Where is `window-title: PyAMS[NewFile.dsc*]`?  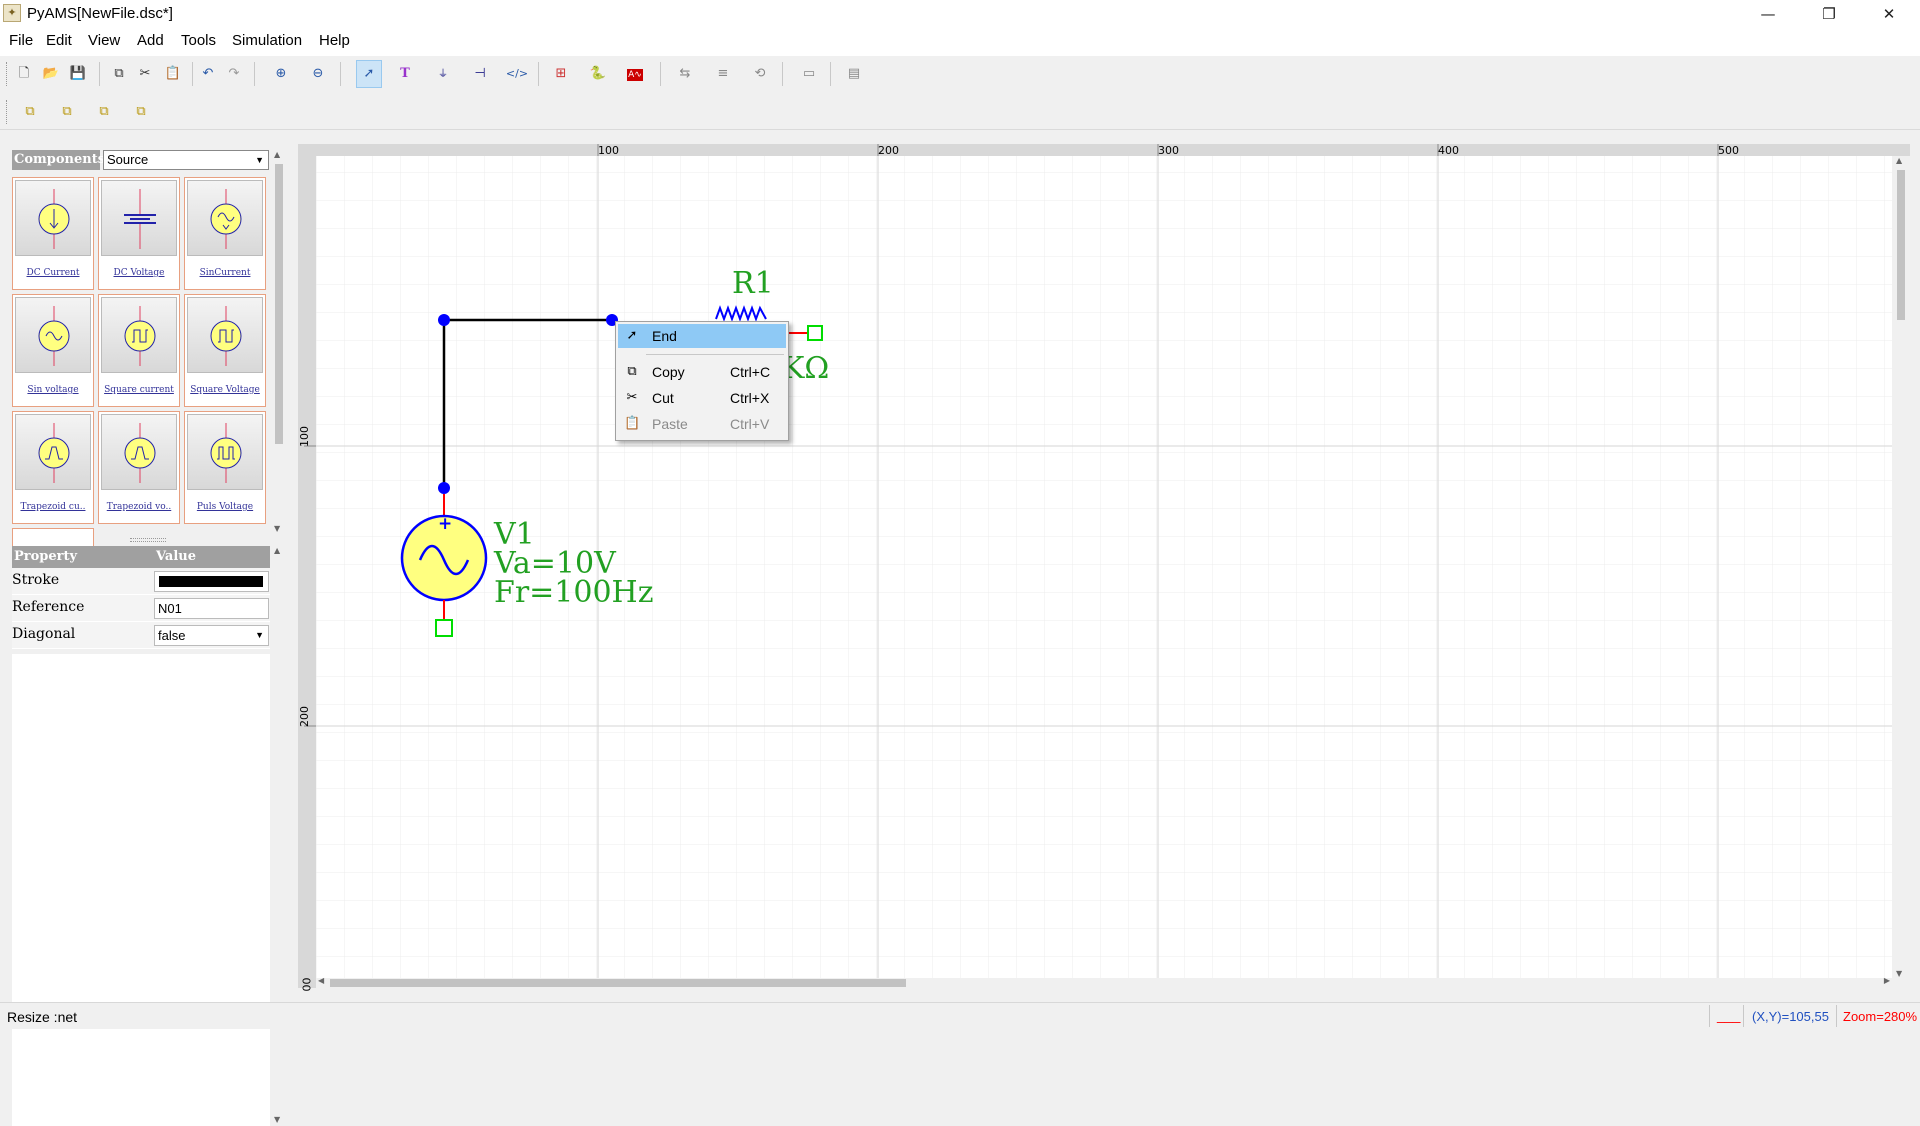
window-title: PyAMS[NewFile.dsc*] is located at coordinates (100, 13).